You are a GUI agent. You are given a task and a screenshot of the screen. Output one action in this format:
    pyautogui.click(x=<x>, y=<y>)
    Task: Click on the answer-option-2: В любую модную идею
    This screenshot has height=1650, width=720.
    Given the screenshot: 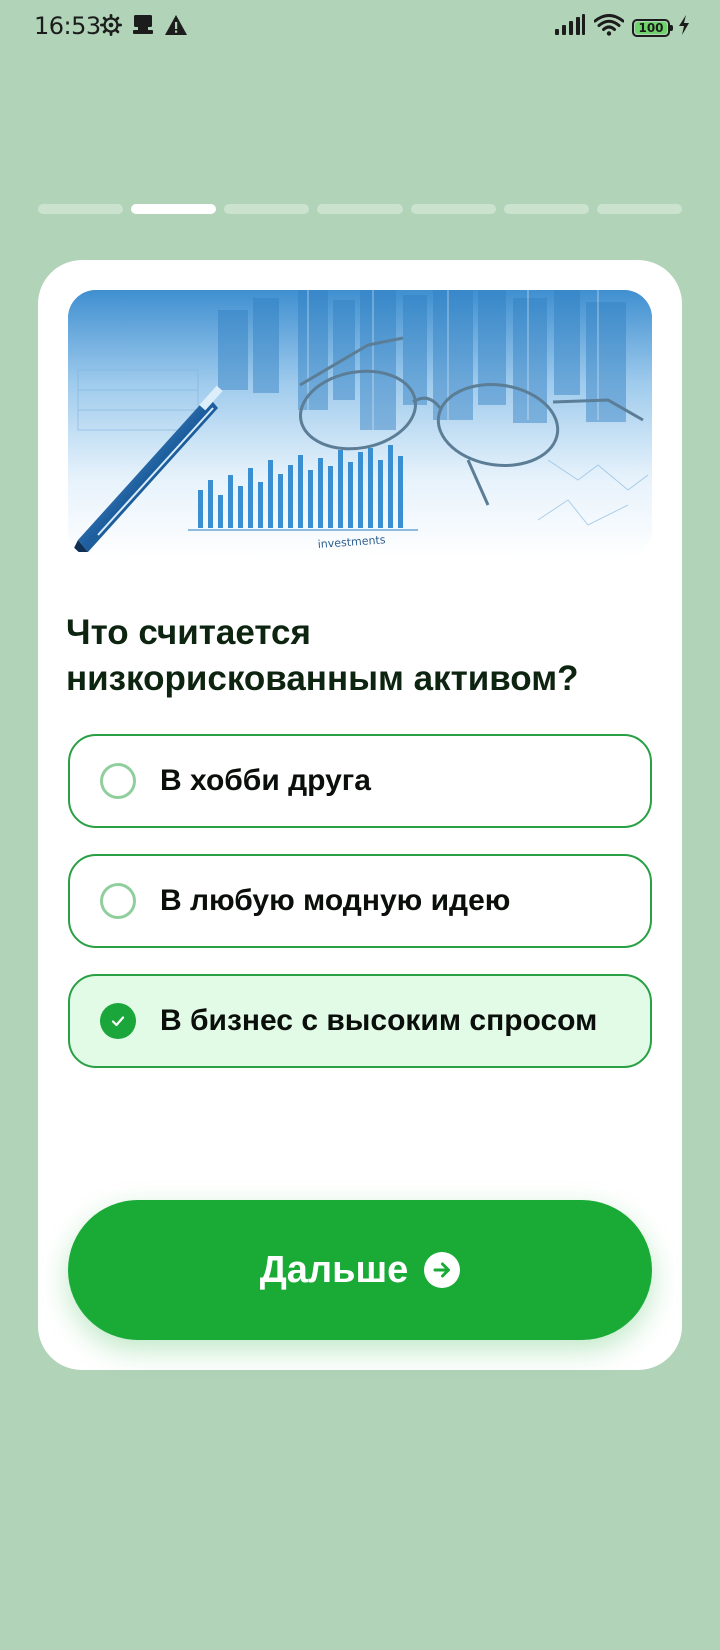 What is the action you would take?
    pyautogui.click(x=360, y=901)
    